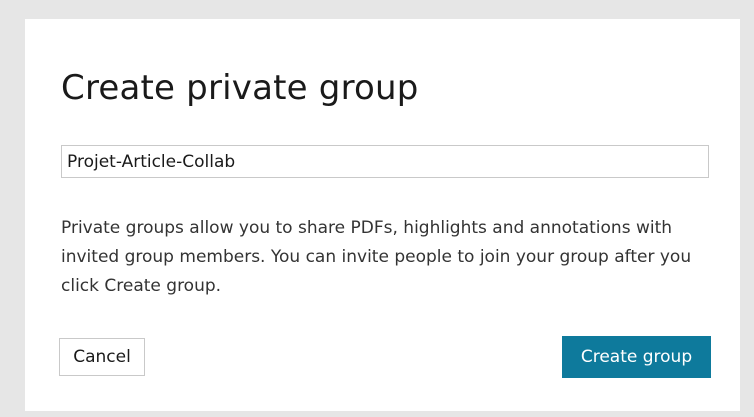 Image resolution: width=754 pixels, height=417 pixels. What do you see at coordinates (240, 88) in the screenshot?
I see `dialog-title: Create private group` at bounding box center [240, 88].